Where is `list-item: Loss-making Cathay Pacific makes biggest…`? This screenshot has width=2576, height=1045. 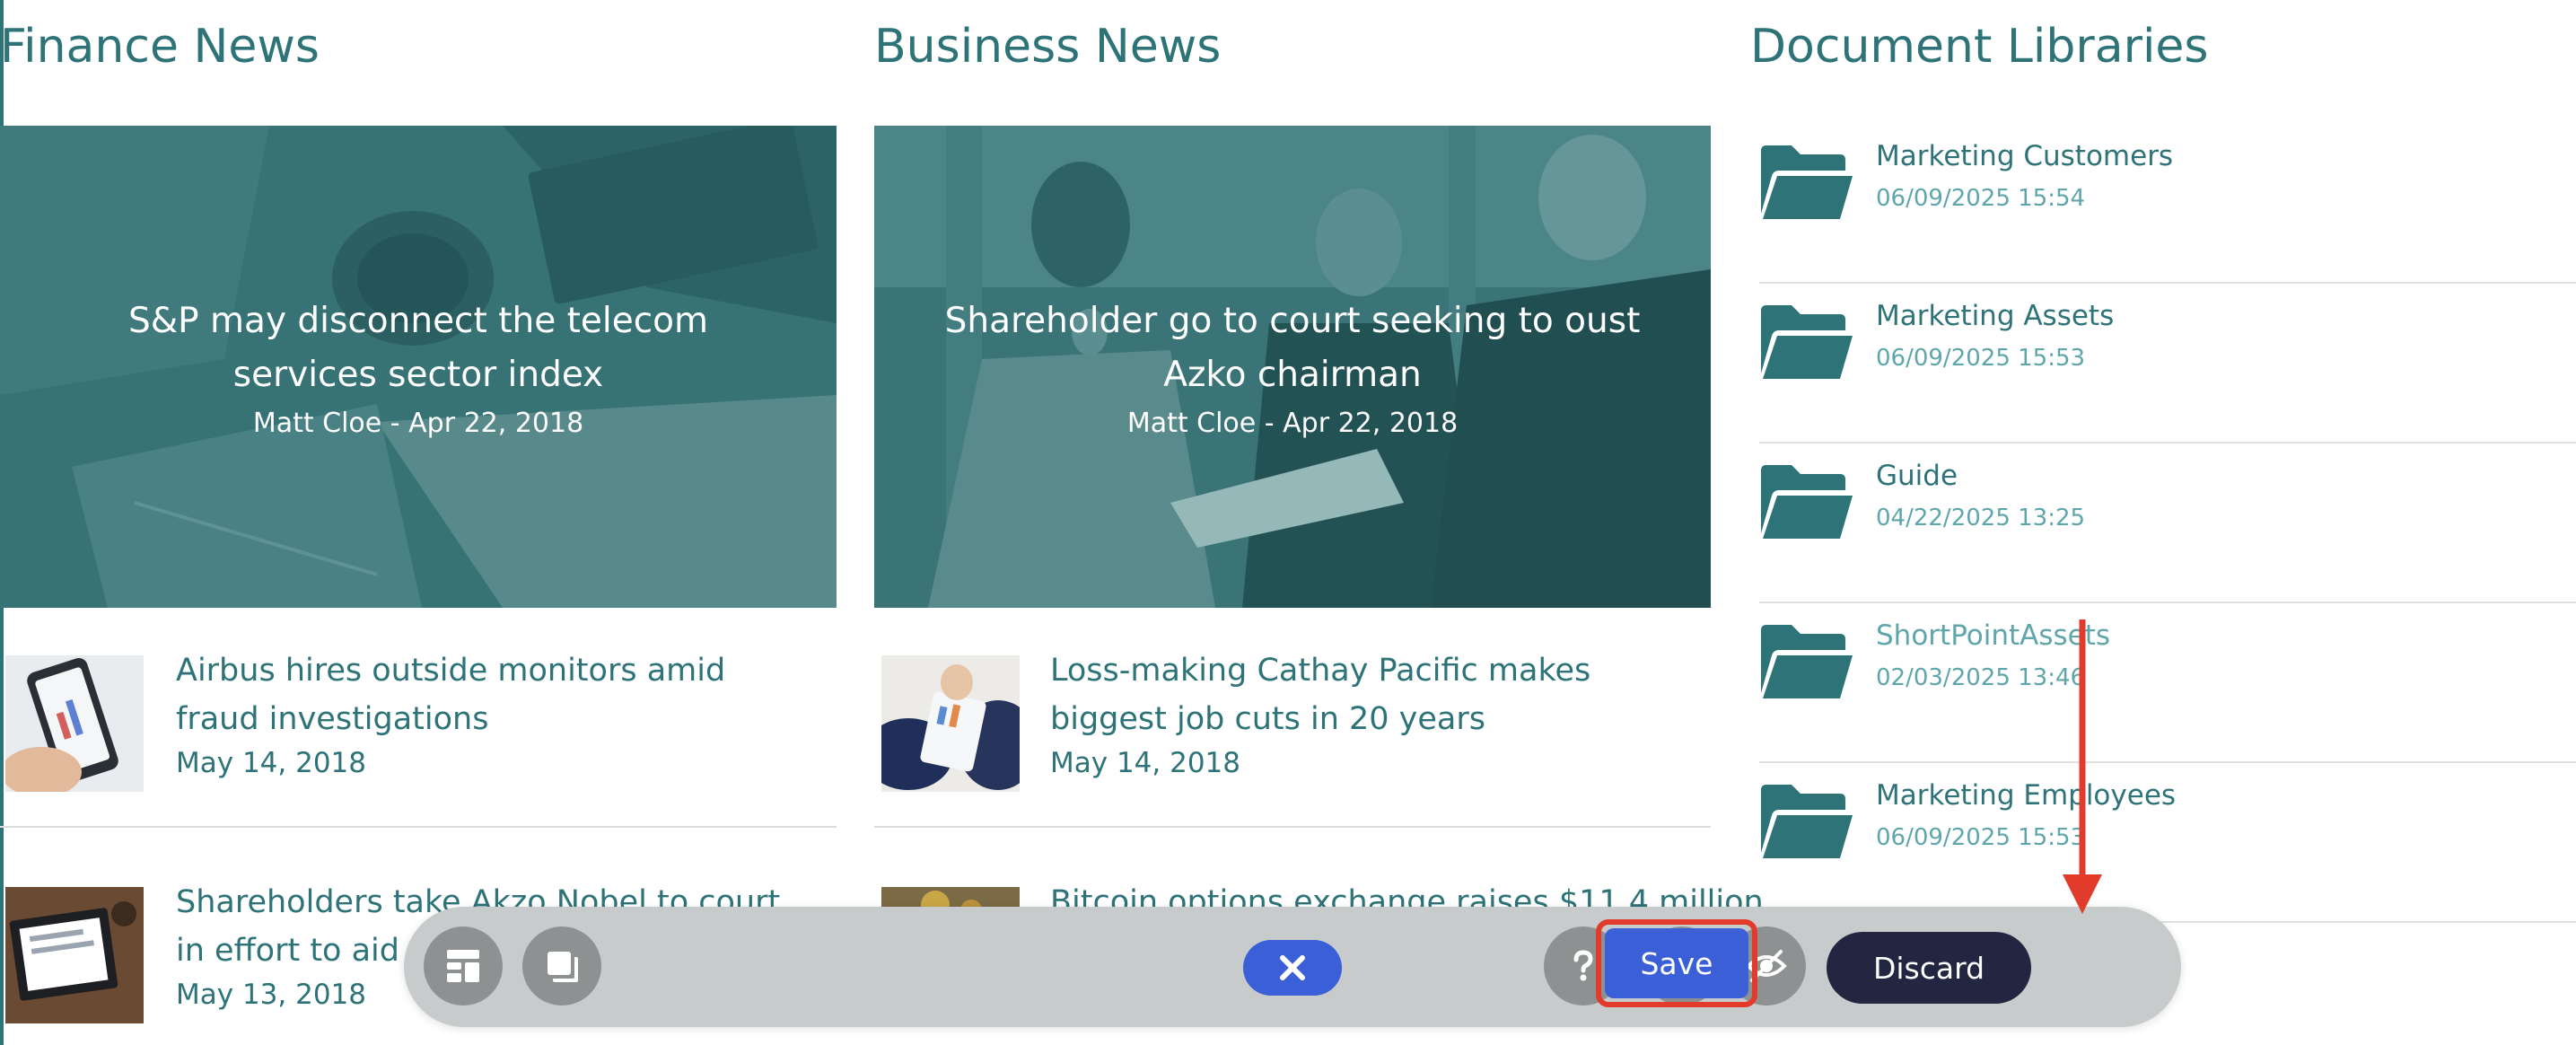
list-item: Loss-making Cathay Pacific makes biggest… is located at coordinates (1292, 730).